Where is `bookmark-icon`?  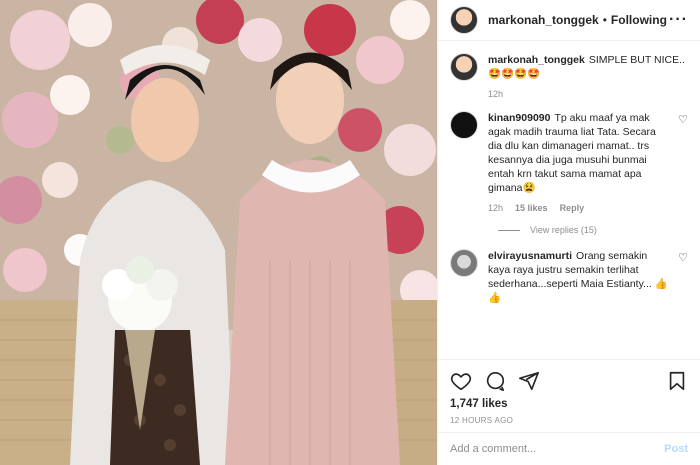 bookmark-icon is located at coordinates (677, 381).